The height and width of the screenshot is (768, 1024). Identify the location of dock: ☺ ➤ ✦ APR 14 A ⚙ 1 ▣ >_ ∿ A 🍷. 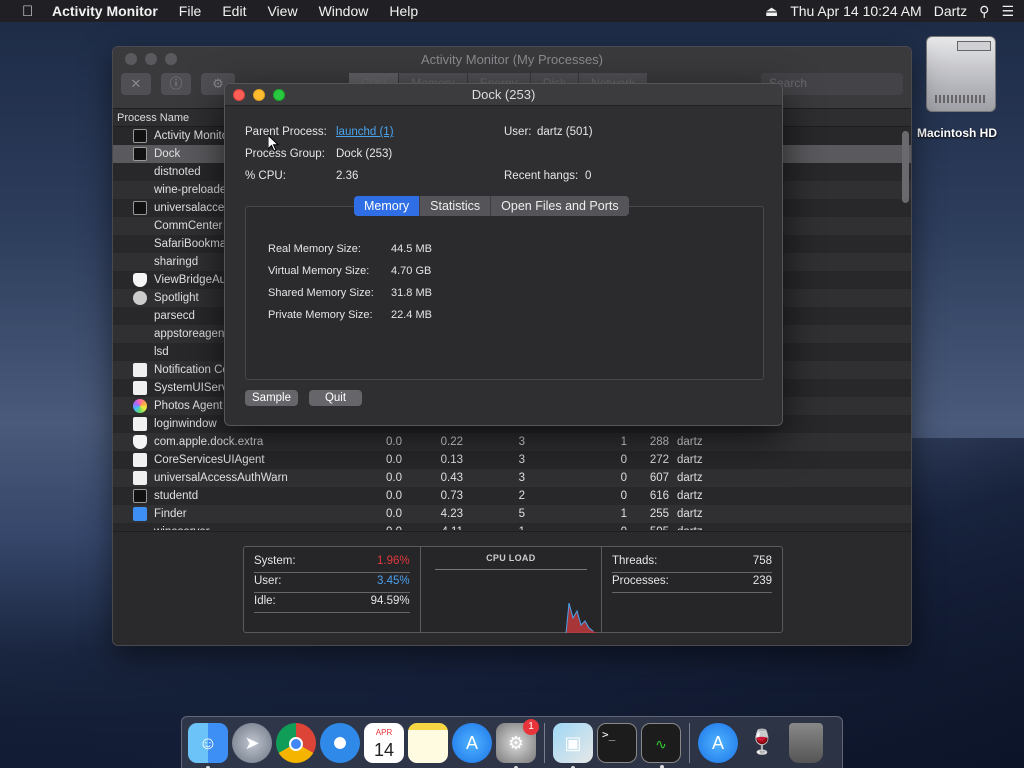
(512, 742).